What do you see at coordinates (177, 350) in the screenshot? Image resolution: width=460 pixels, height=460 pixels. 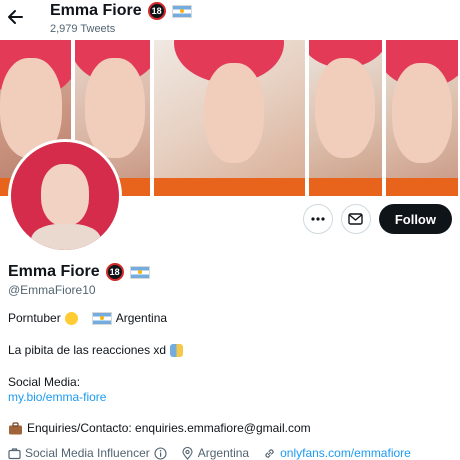 I see `heart-emoji-icon` at bounding box center [177, 350].